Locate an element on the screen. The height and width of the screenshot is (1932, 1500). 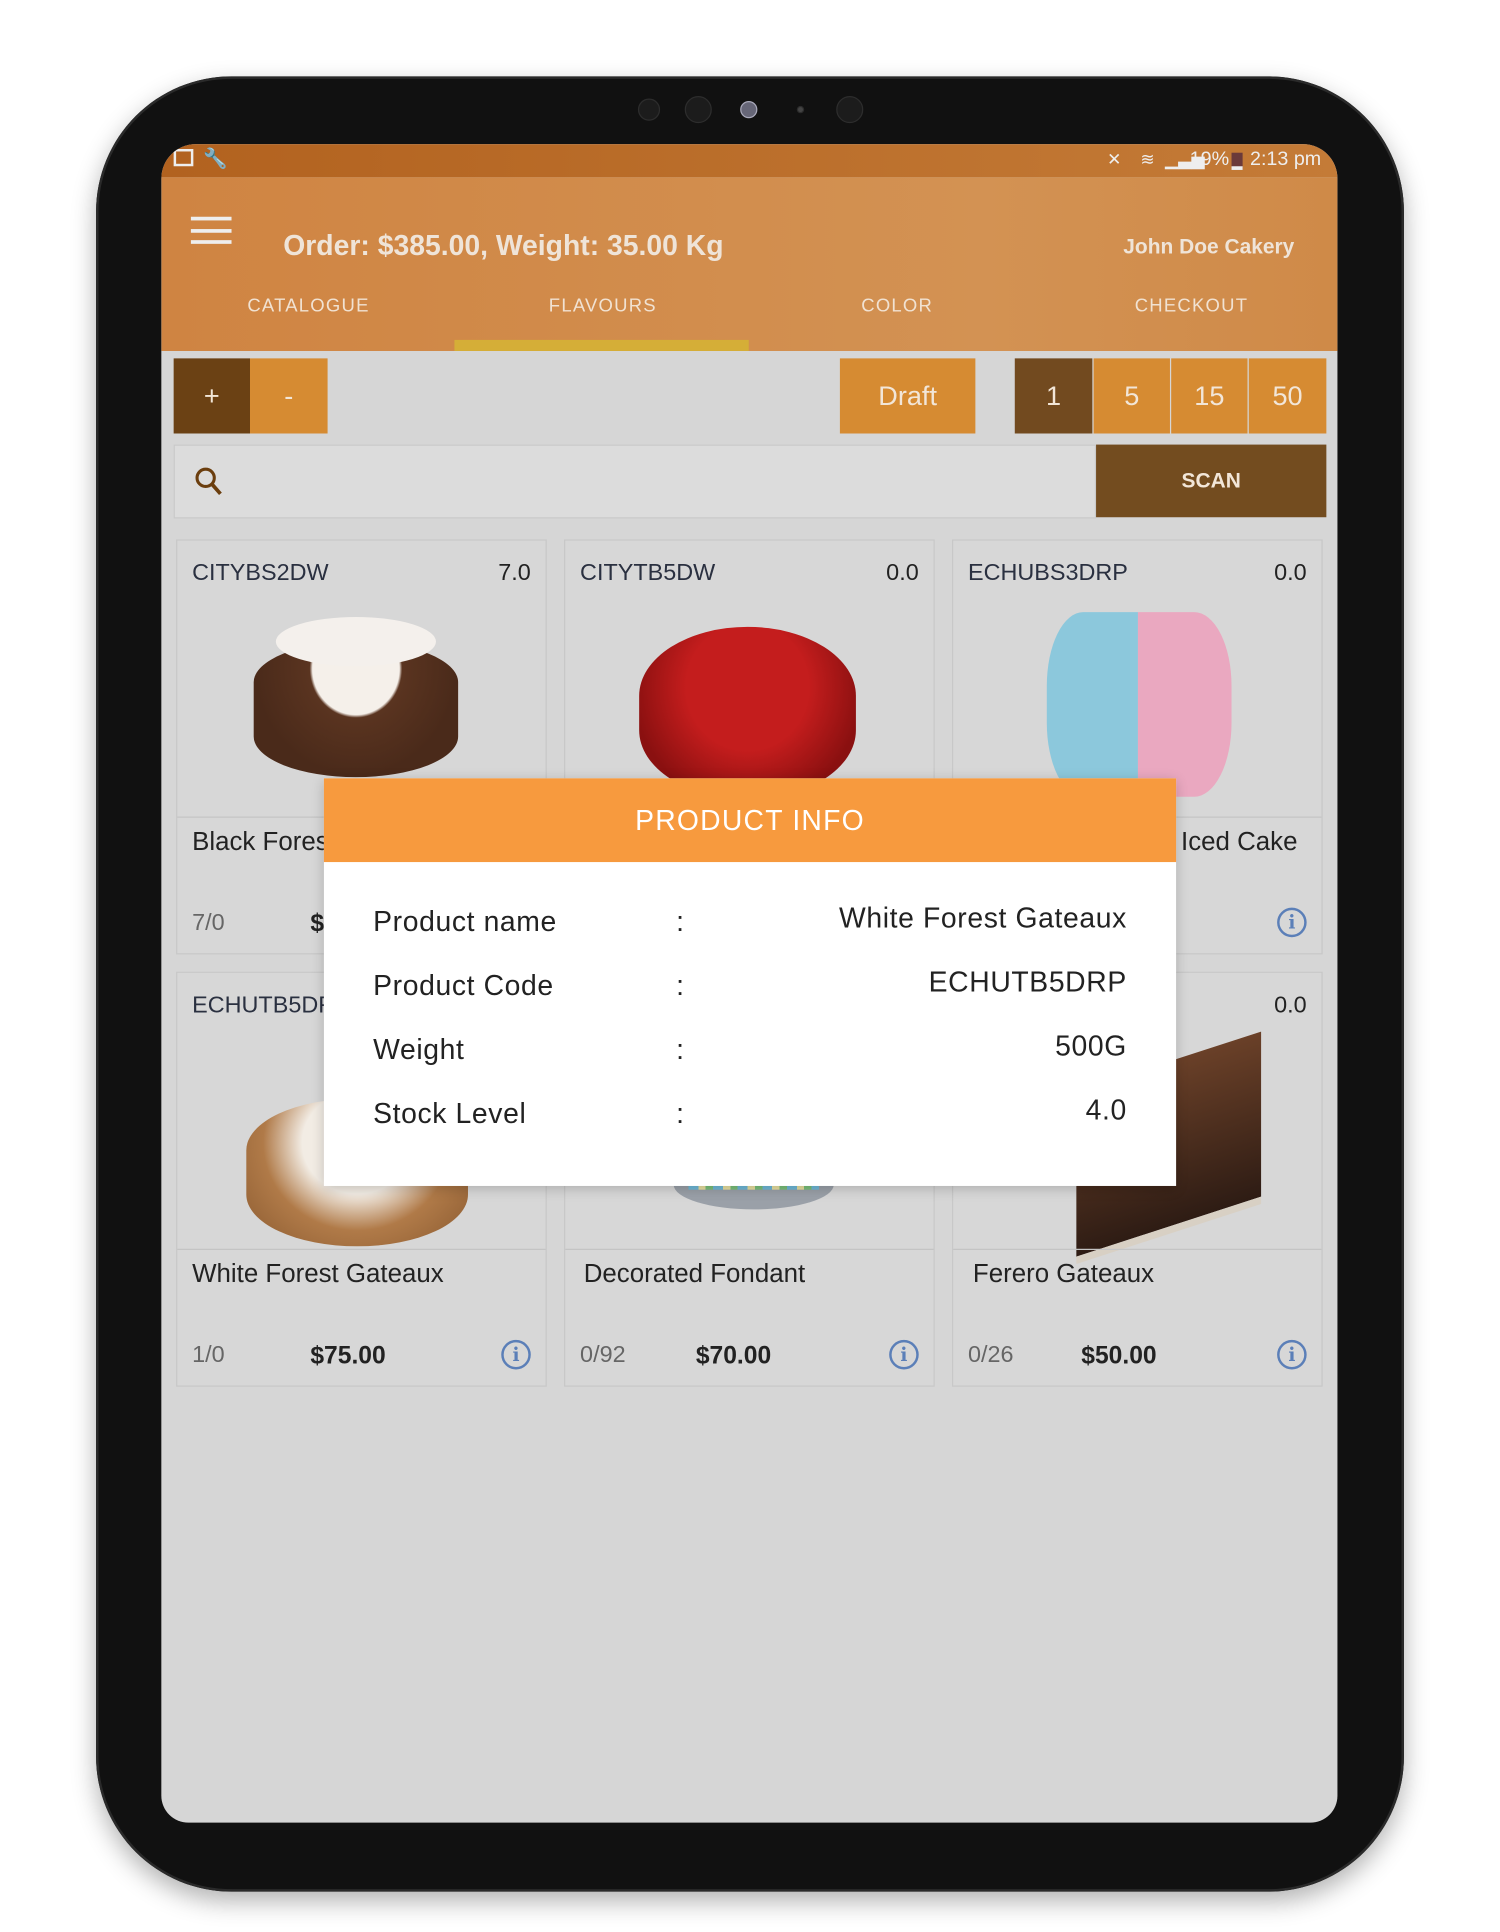
product-code: ECHUBS3DRP is located at coordinates (1047, 573).